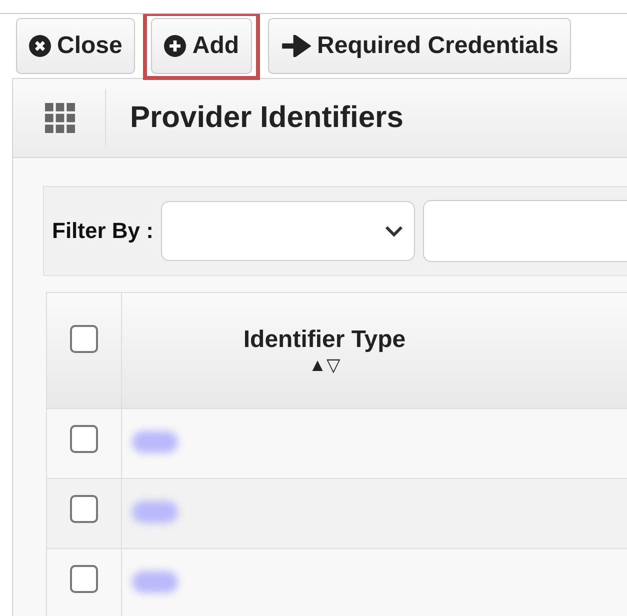 This screenshot has width=627, height=616. What do you see at coordinates (420, 46) in the screenshot?
I see `toolbar-button: Required Credentials` at bounding box center [420, 46].